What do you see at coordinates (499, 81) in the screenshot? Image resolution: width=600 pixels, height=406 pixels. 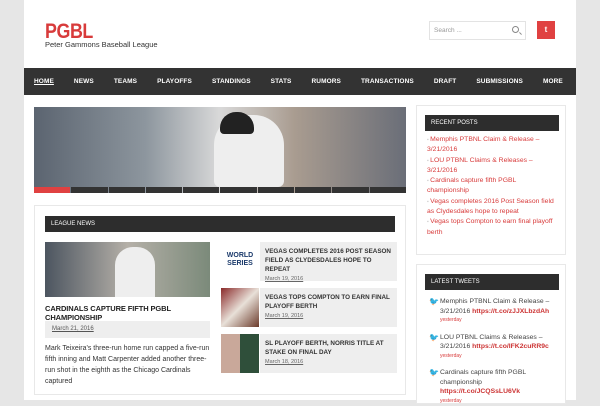 I see `nav-item-submissions: SUBMISSIONS` at bounding box center [499, 81].